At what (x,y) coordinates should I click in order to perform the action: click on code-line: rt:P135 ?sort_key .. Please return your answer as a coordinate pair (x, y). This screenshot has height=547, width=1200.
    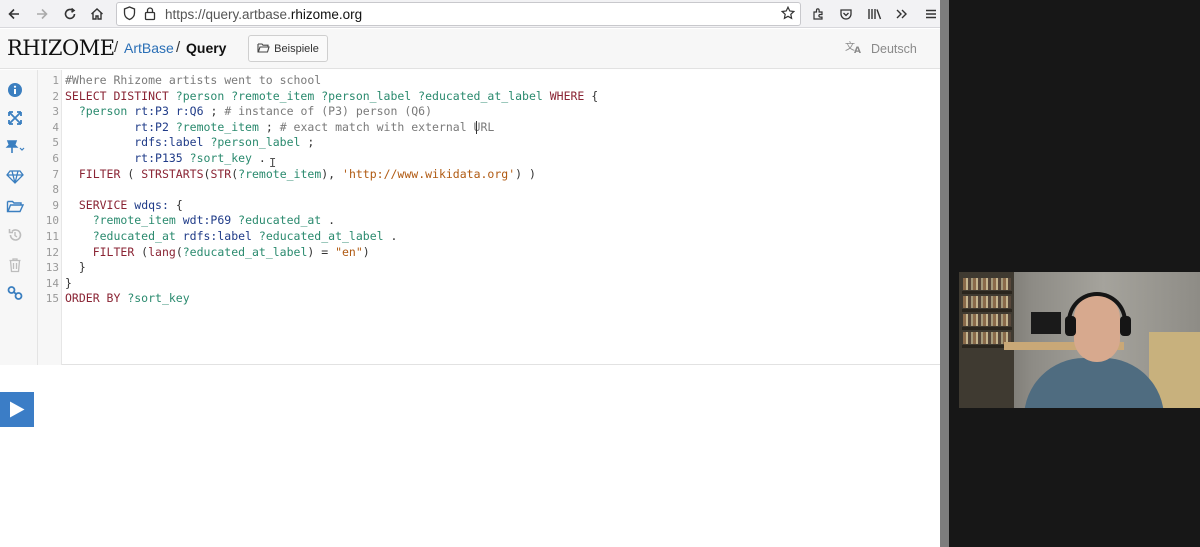
    Looking at the image, I should click on (165, 158).